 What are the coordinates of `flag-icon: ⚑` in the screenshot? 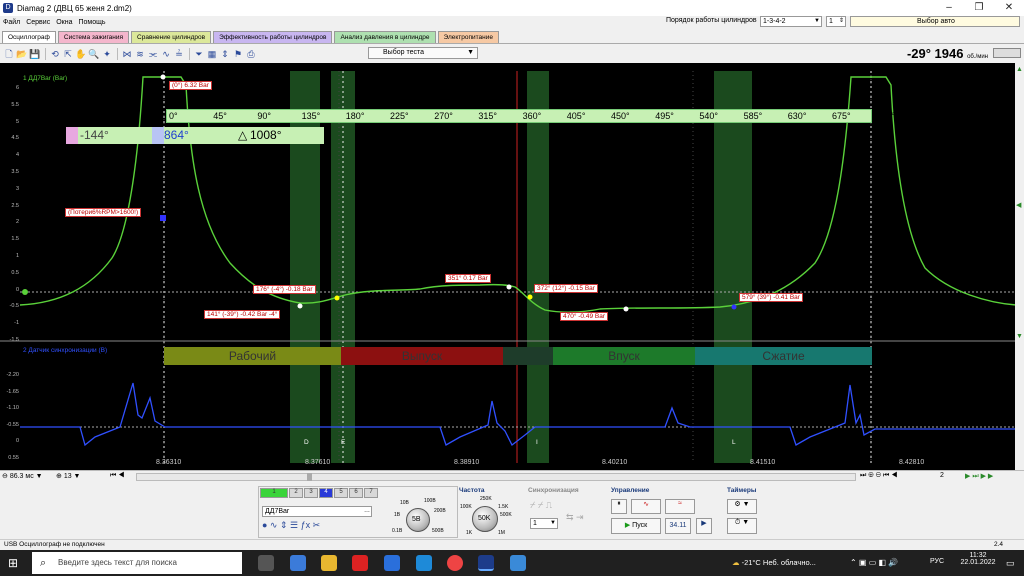 It's located at (238, 54).